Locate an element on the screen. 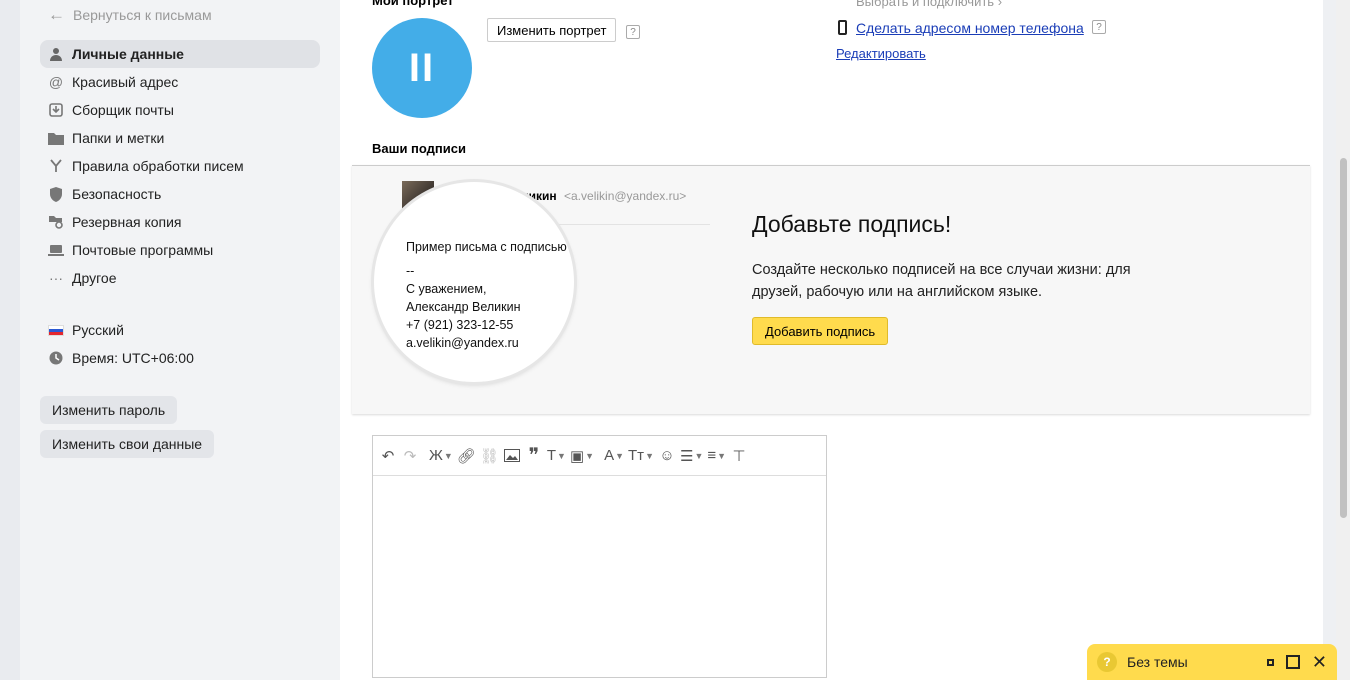 The width and height of the screenshot is (1350, 680). sidebar-item-beautiful-address: @ Красивый адрес is located at coordinates (180, 82).